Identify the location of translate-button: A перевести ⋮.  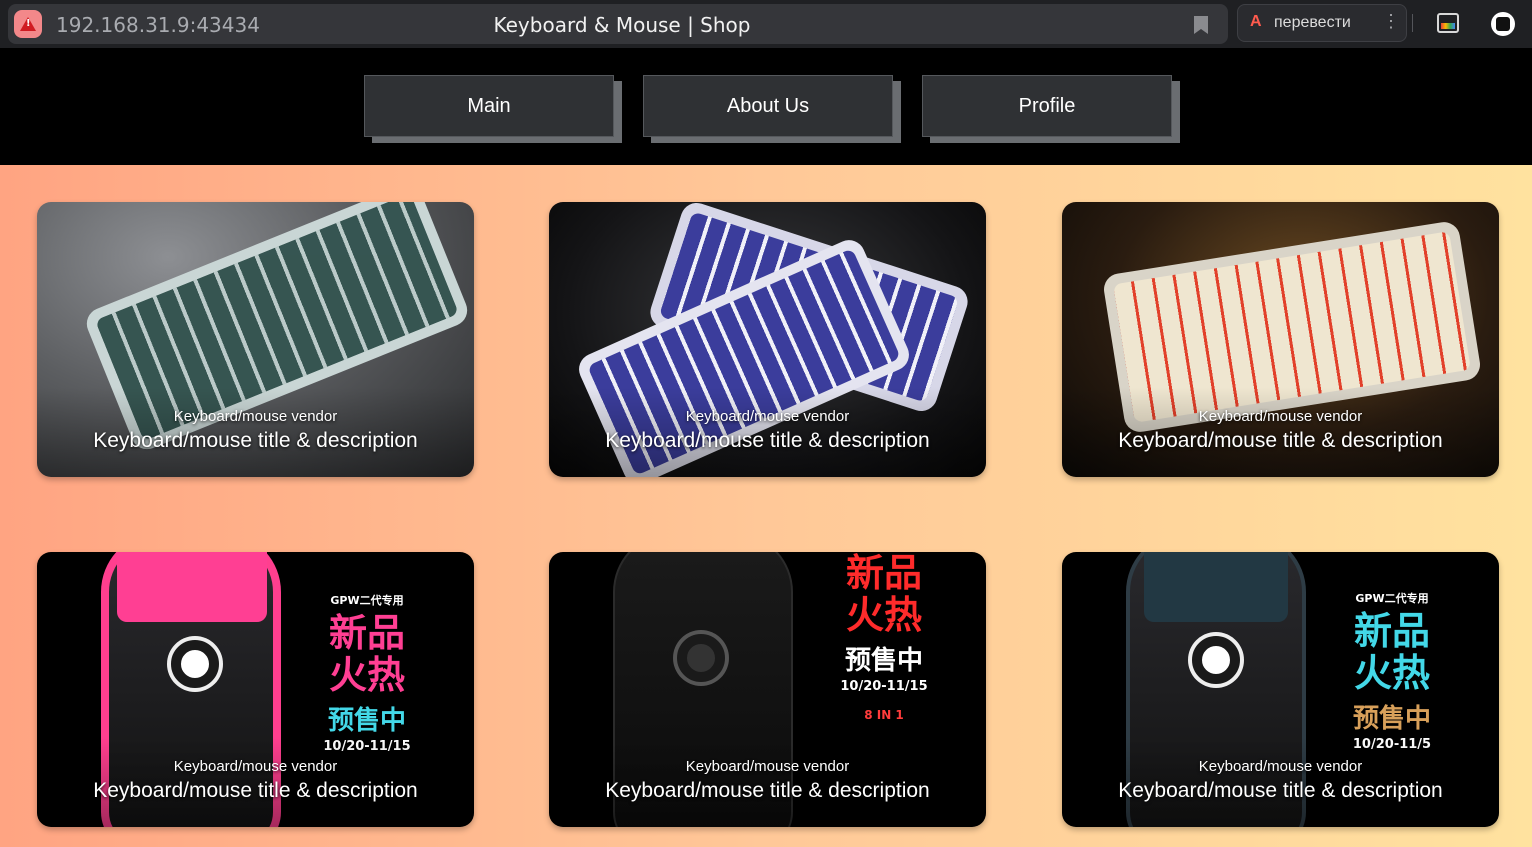
(1322, 23).